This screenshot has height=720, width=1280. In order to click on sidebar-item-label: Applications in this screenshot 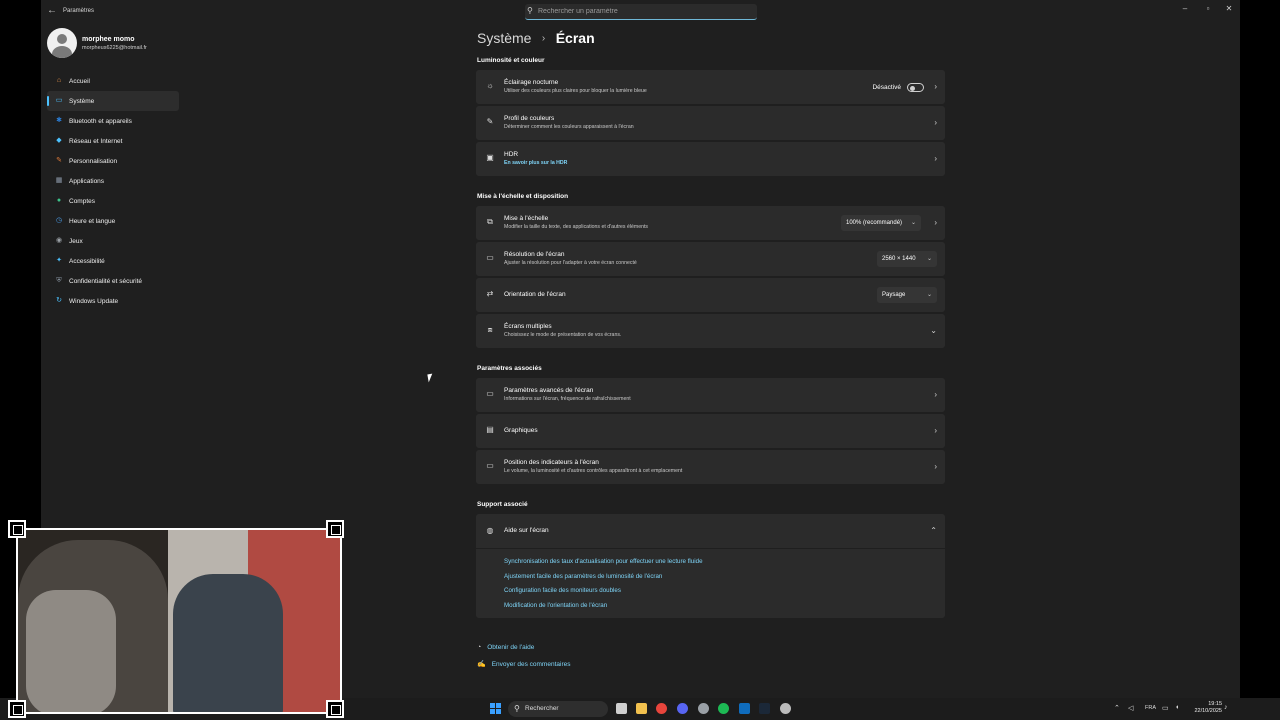, I will do `click(87, 181)`.